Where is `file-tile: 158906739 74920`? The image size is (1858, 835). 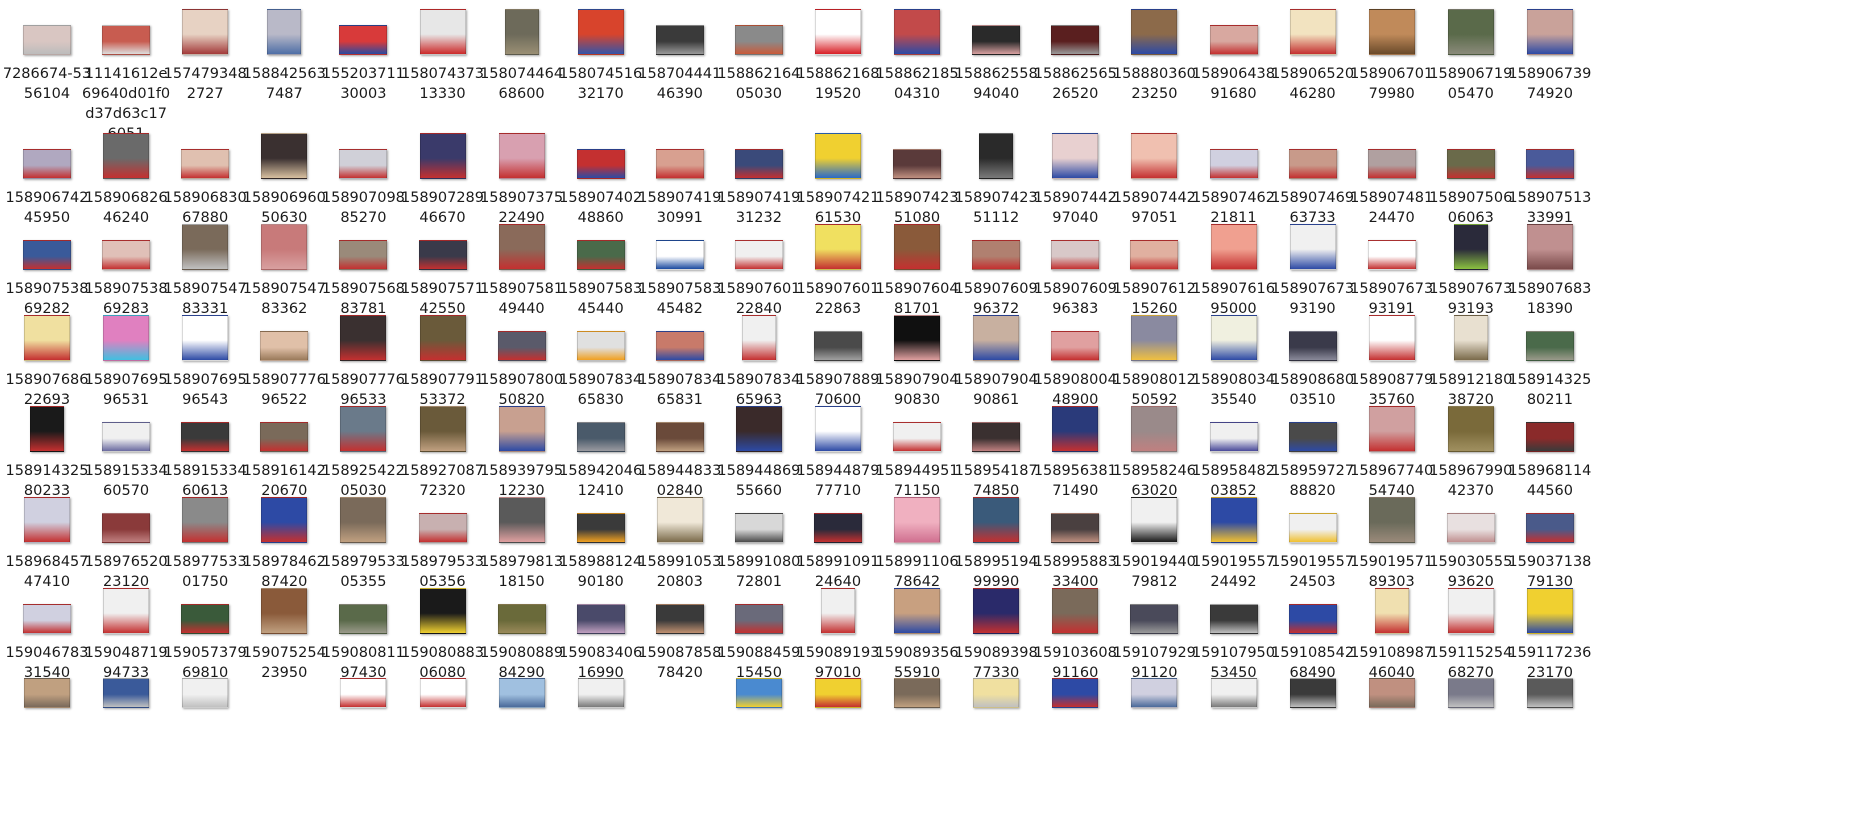 file-tile: 158906739 74920 is located at coordinates (1550, 54).